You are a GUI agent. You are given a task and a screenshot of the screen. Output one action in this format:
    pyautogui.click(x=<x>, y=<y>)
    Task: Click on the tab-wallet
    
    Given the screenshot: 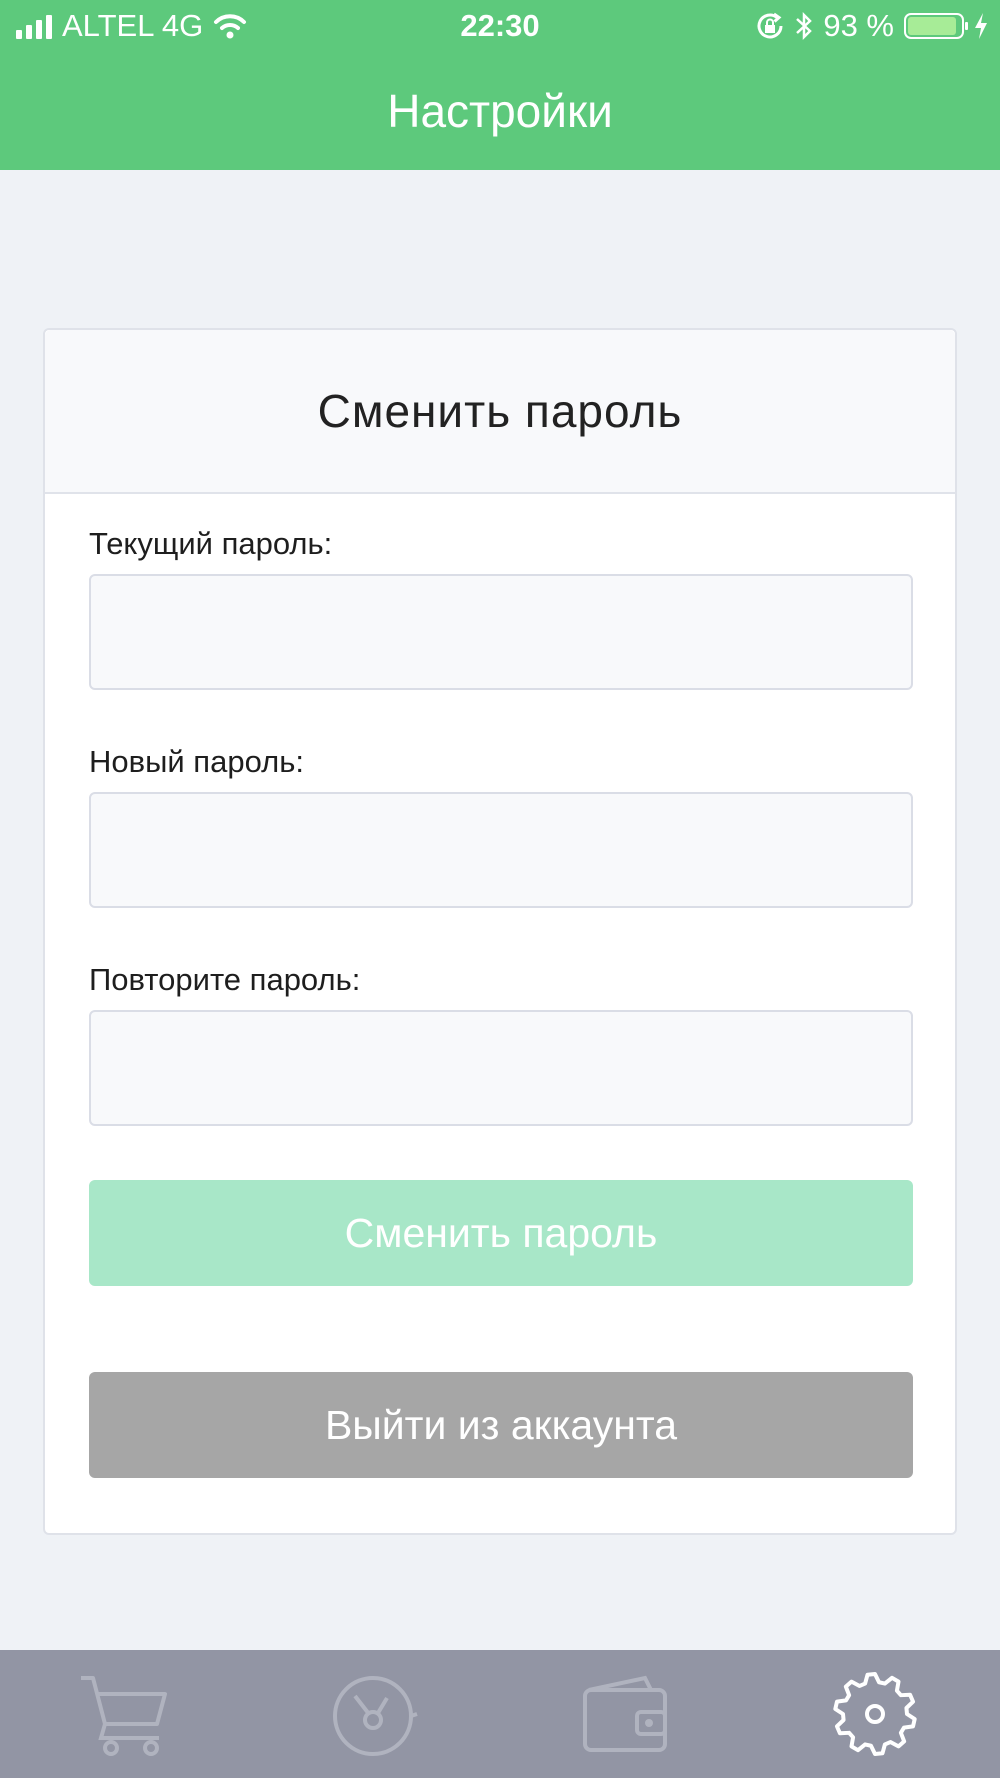 What is the action you would take?
    pyautogui.click(x=625, y=1714)
    